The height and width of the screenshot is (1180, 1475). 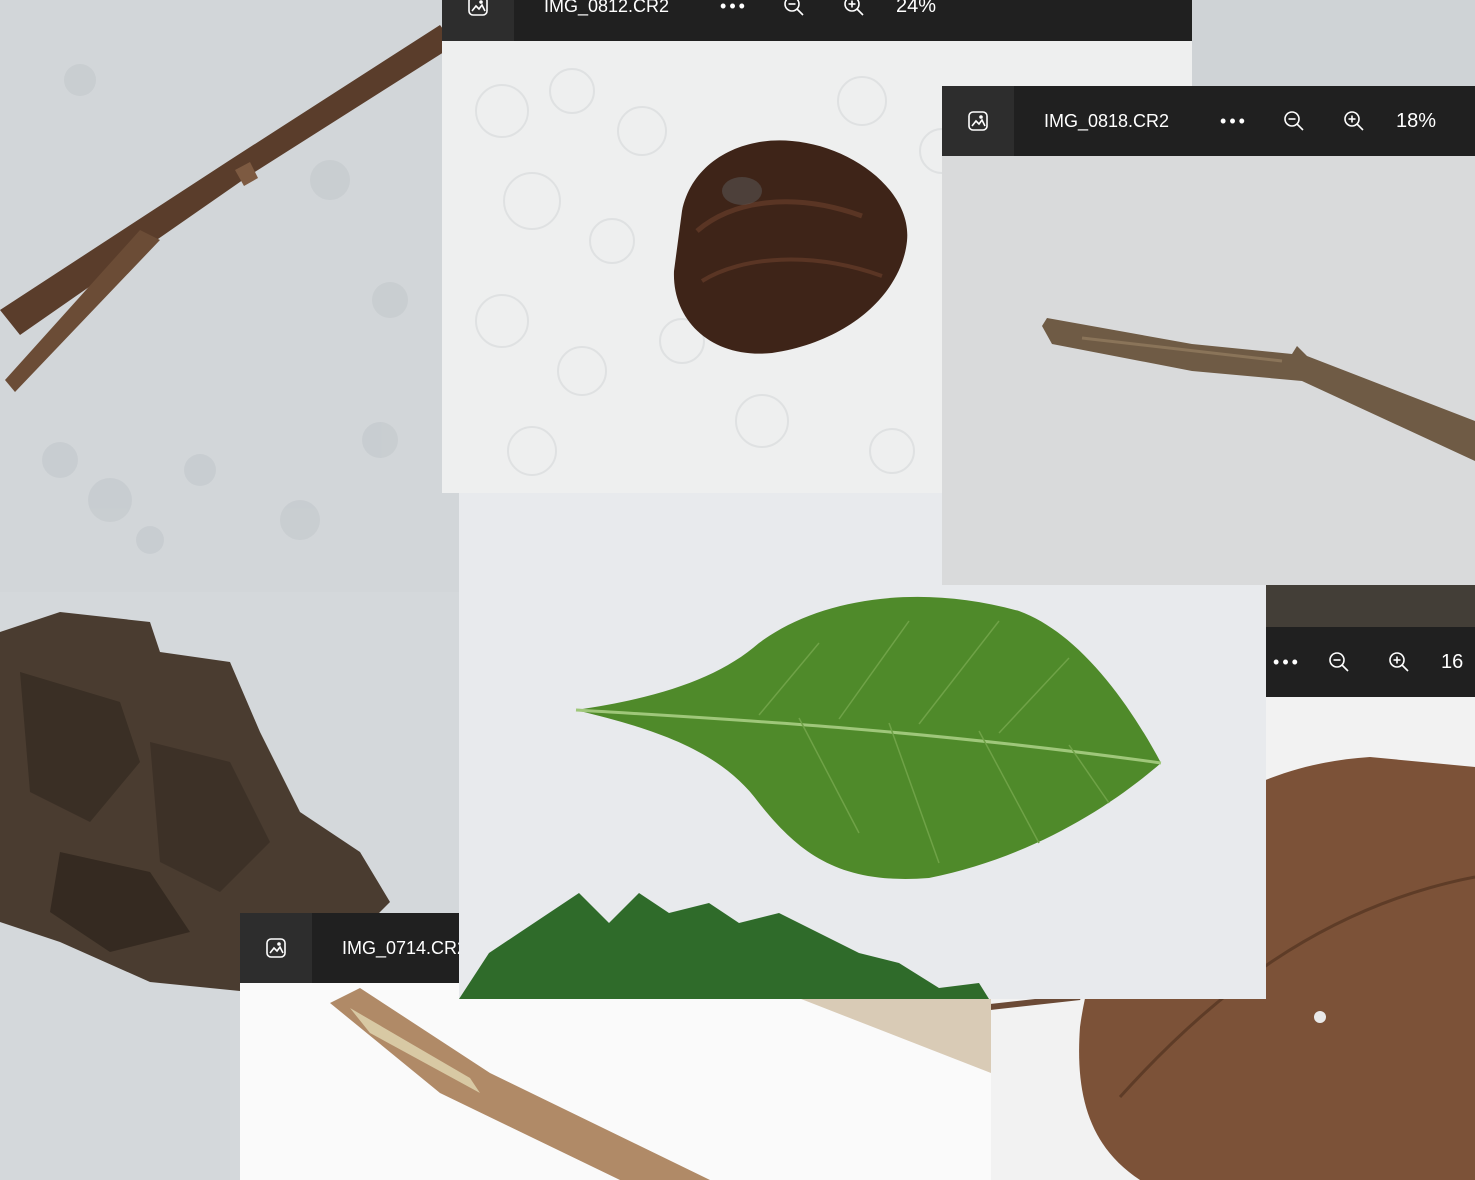 I want to click on file-name: IMG_0818.CR2, so click(x=1107, y=120).